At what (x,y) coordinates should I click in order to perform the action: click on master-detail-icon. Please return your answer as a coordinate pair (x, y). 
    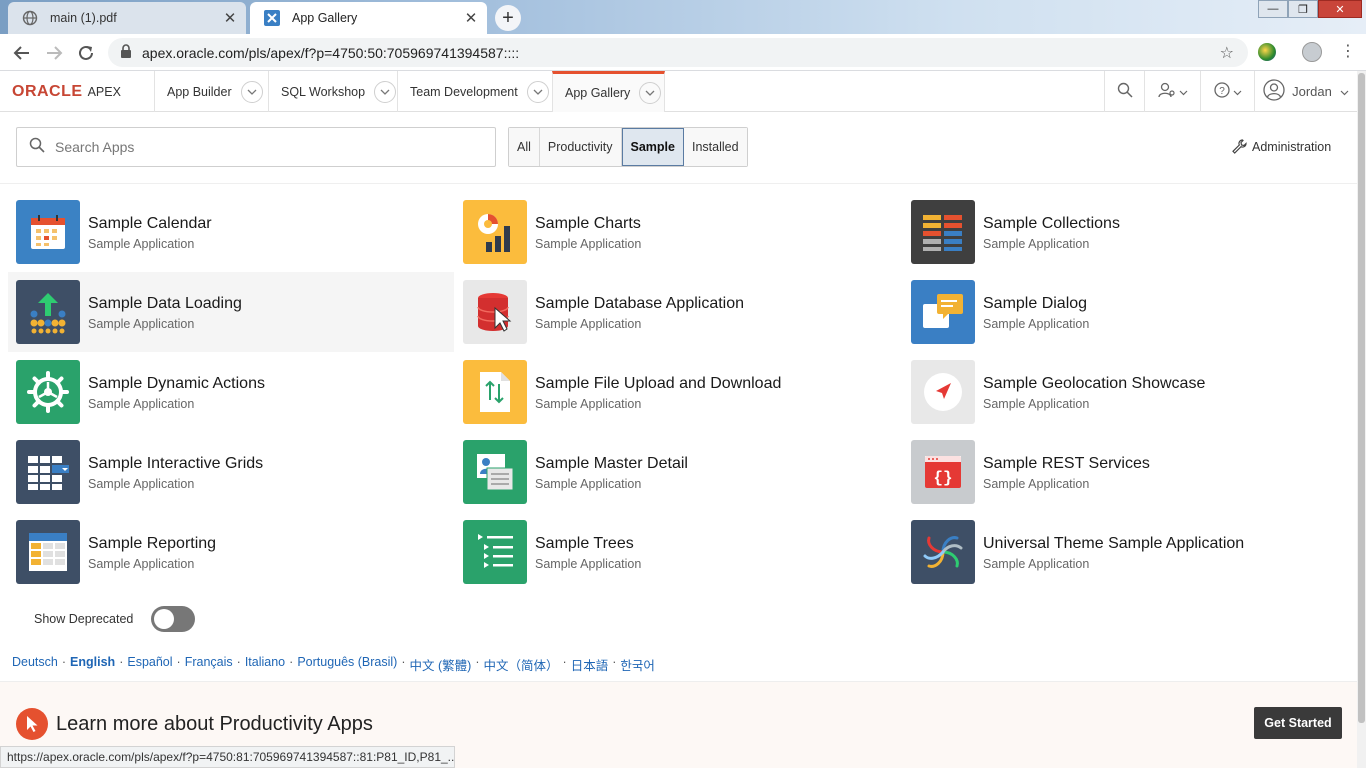
    Looking at the image, I should click on (495, 472).